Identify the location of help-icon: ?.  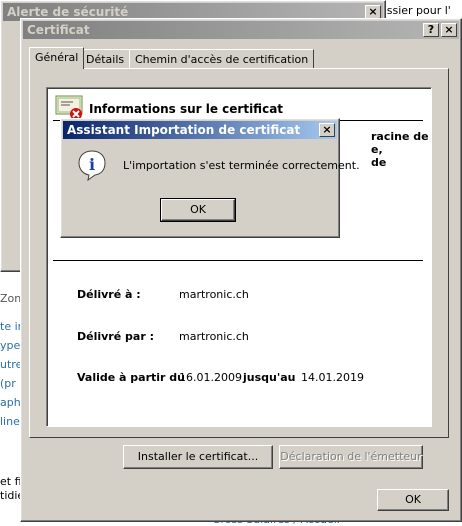
(431, 30).